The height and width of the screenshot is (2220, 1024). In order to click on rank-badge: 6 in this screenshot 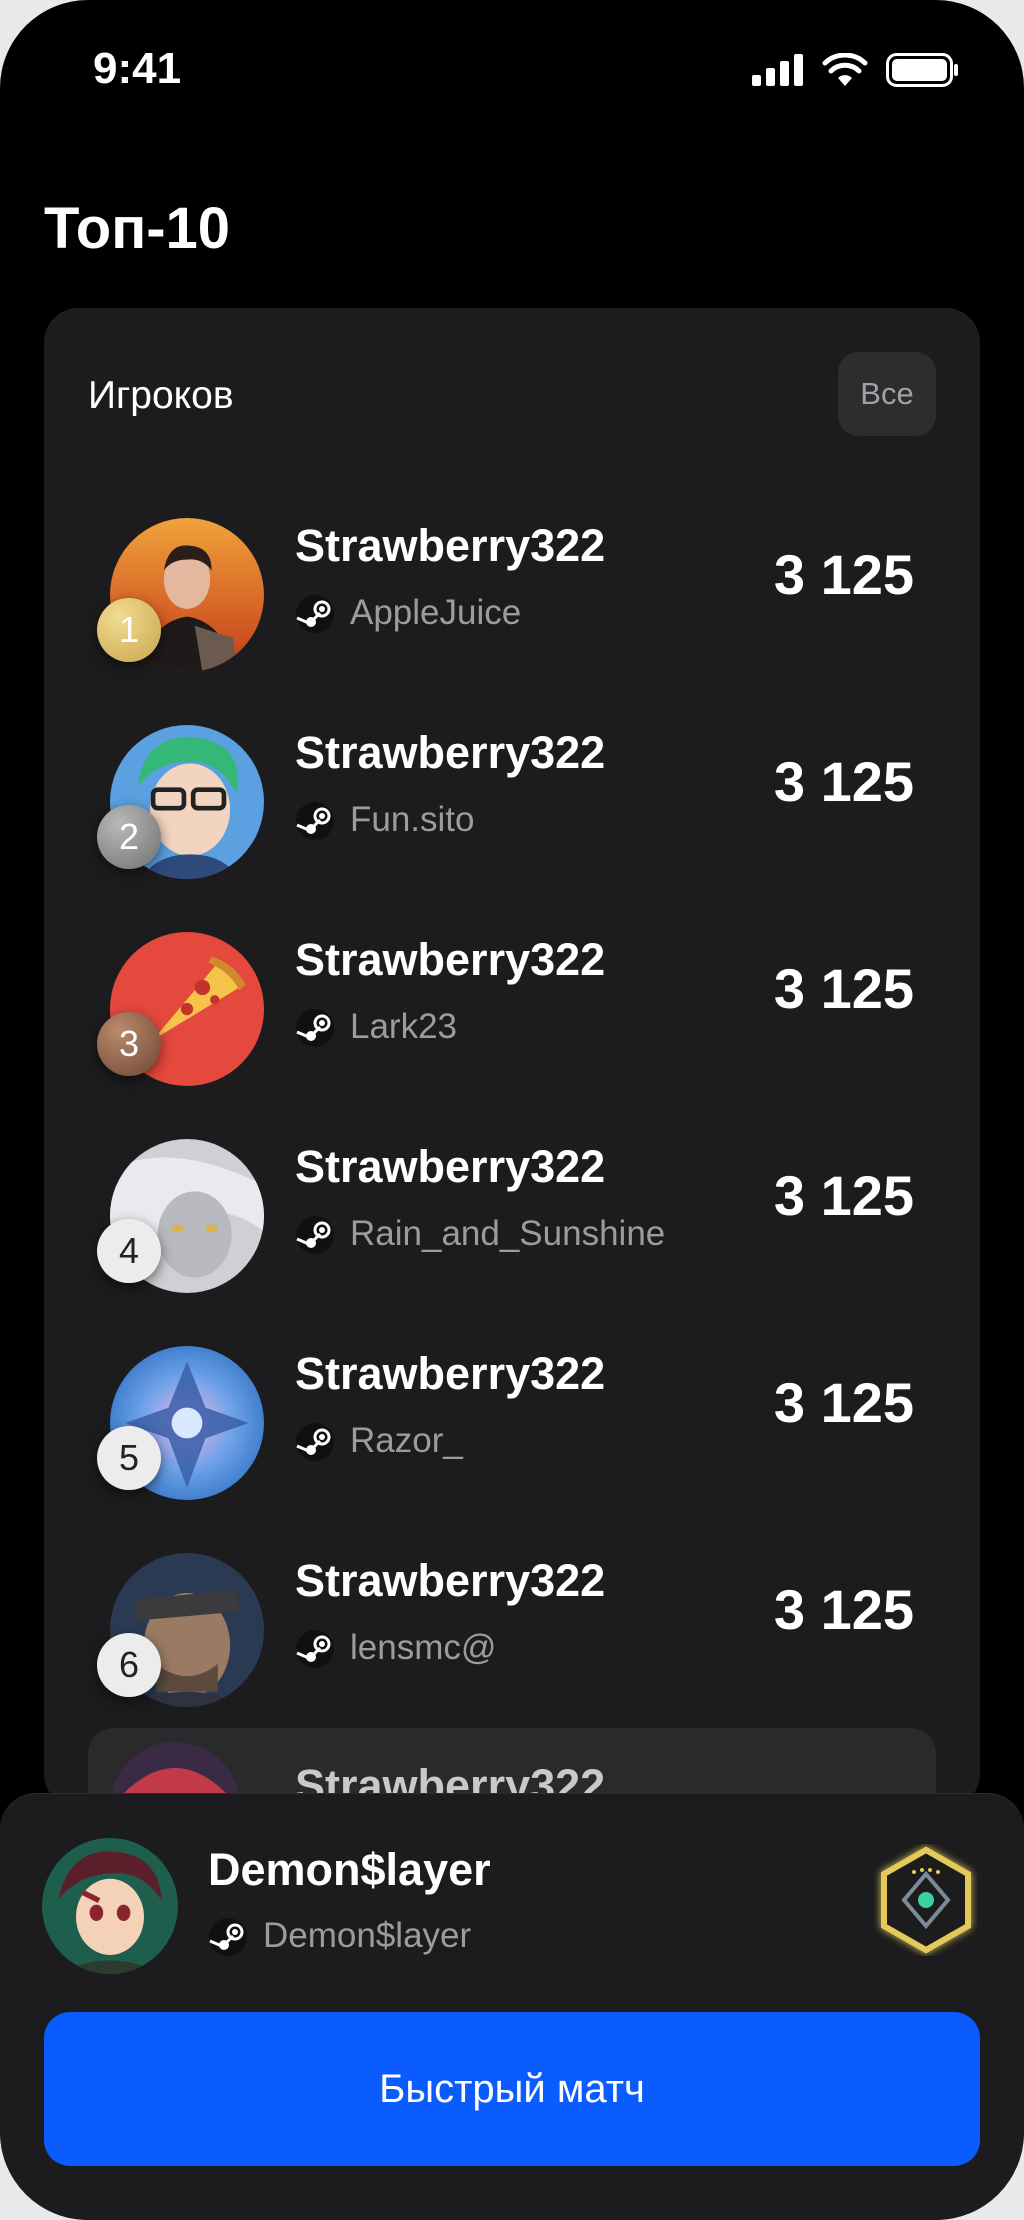, I will do `click(129, 1665)`.